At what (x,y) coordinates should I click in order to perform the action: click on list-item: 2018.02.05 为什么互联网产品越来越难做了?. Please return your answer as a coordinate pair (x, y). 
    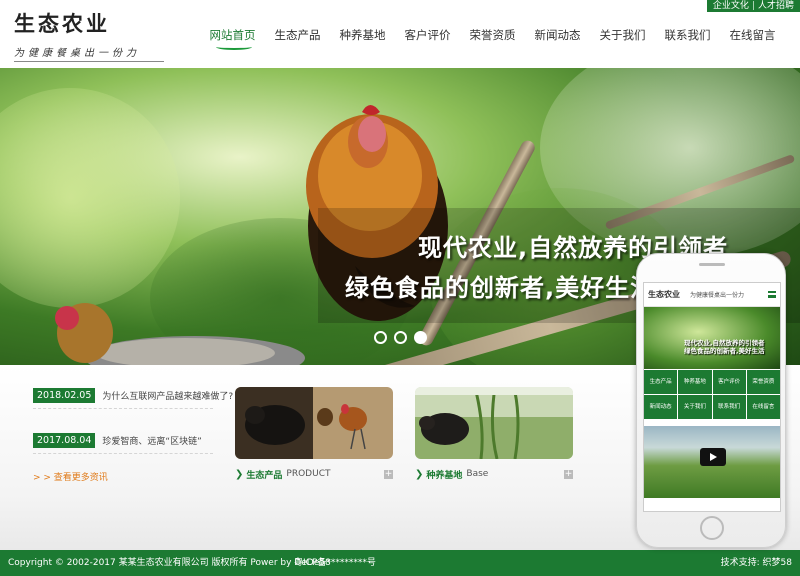
    Looking at the image, I should click on (133, 396).